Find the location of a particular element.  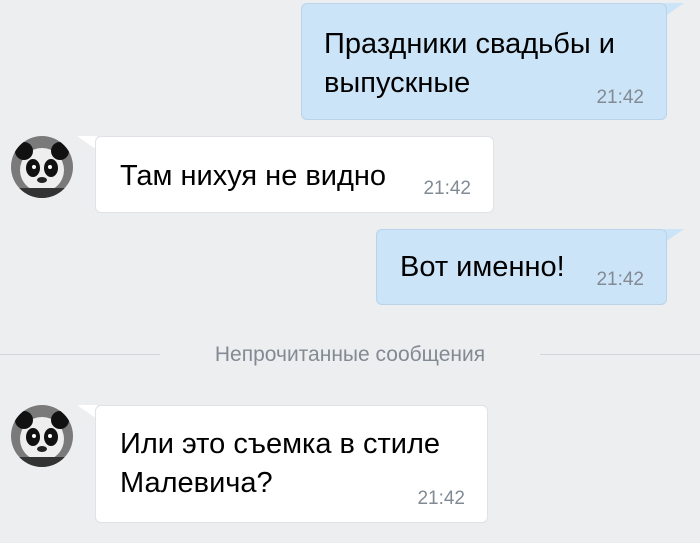

divider-label: Непрочитанные сообщения is located at coordinates (350, 354).